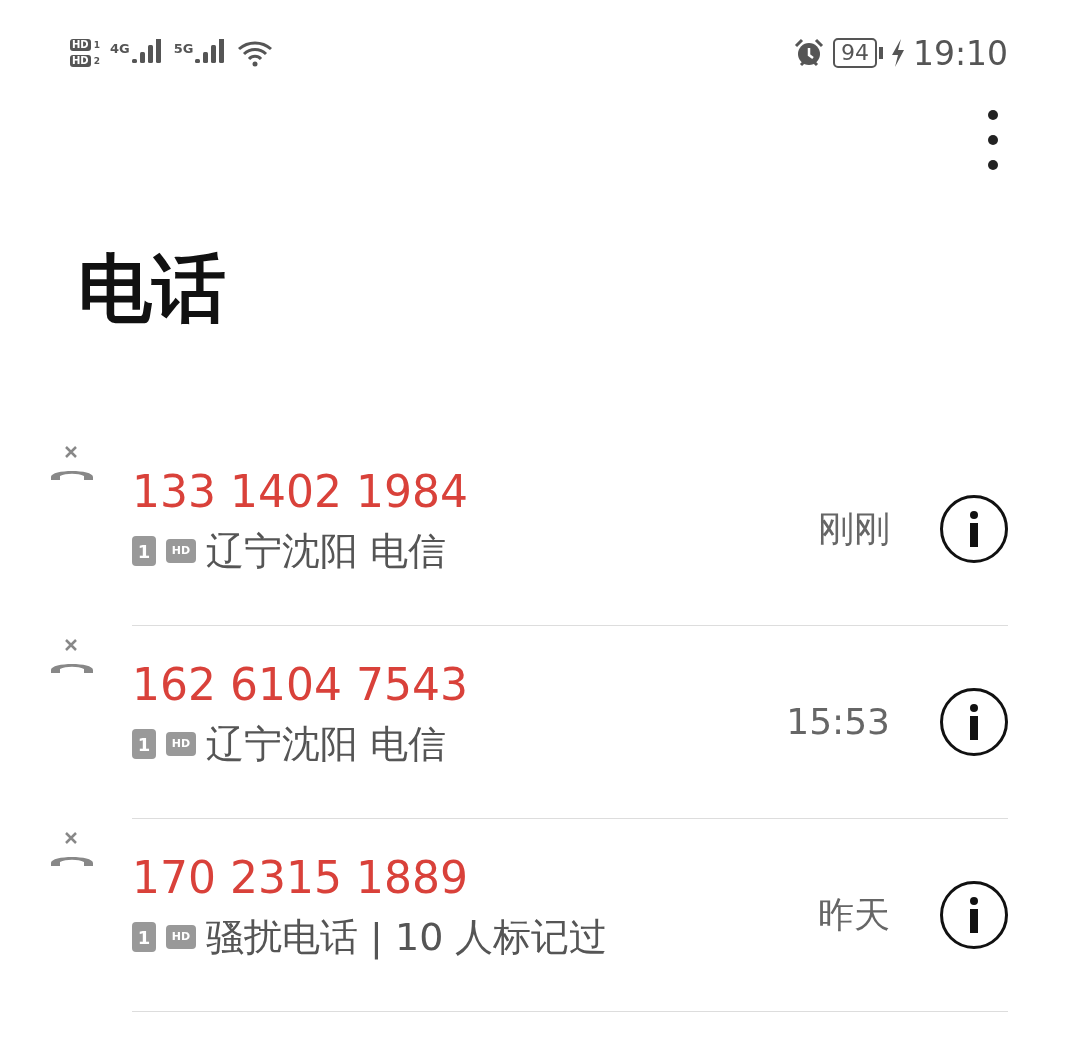 The height and width of the screenshot is (1060, 1080). I want to click on caller-location: 骚扰电话 | 10 人标记过, so click(407, 937).